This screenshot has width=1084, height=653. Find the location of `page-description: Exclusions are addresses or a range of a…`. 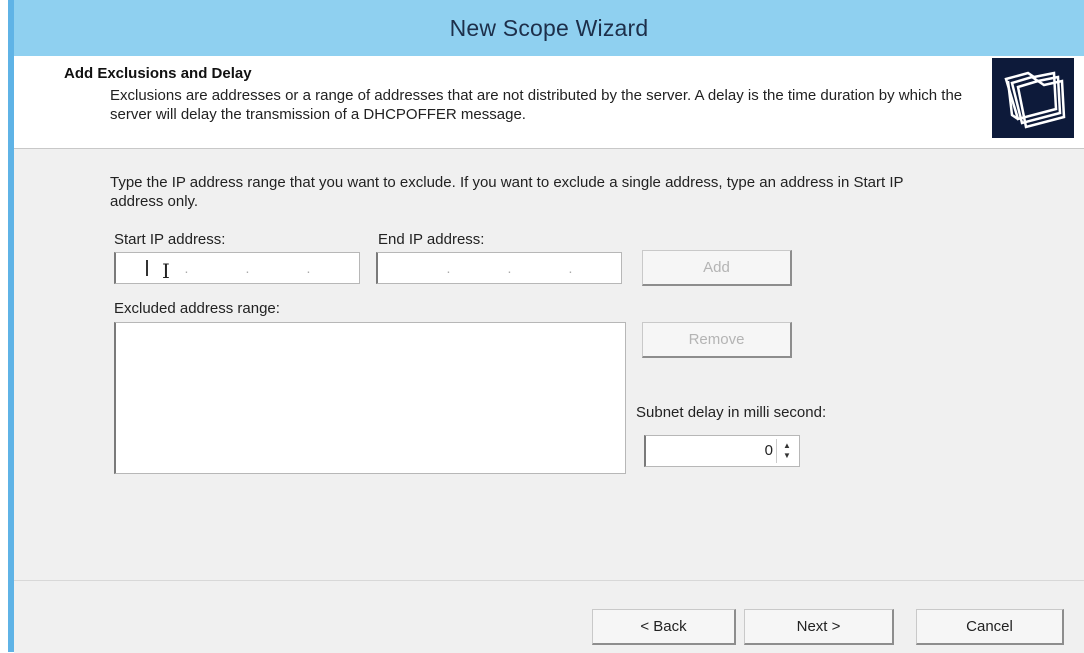

page-description: Exclusions are addresses or a range of a… is located at coordinates (536, 105).